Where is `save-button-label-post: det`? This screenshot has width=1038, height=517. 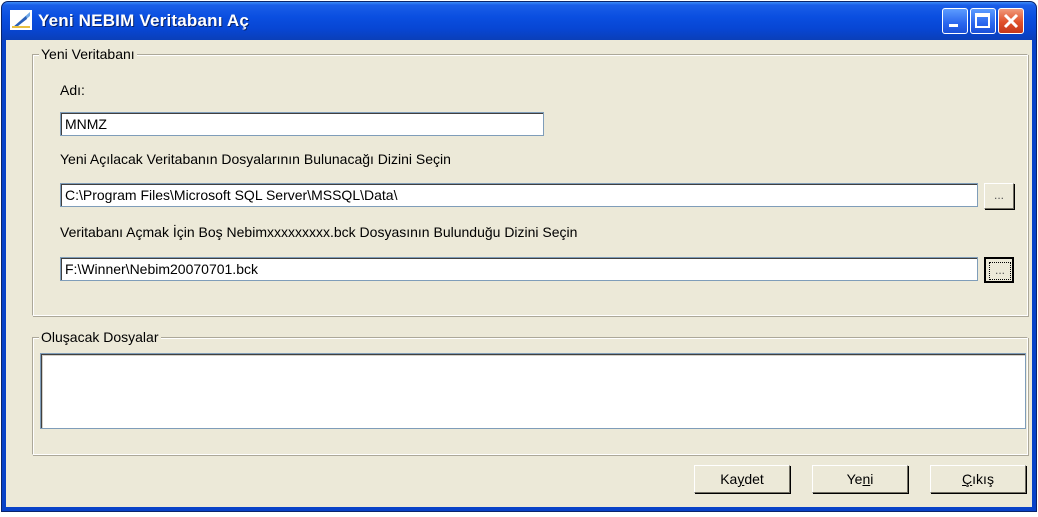 save-button-label-post: det is located at coordinates (754, 479).